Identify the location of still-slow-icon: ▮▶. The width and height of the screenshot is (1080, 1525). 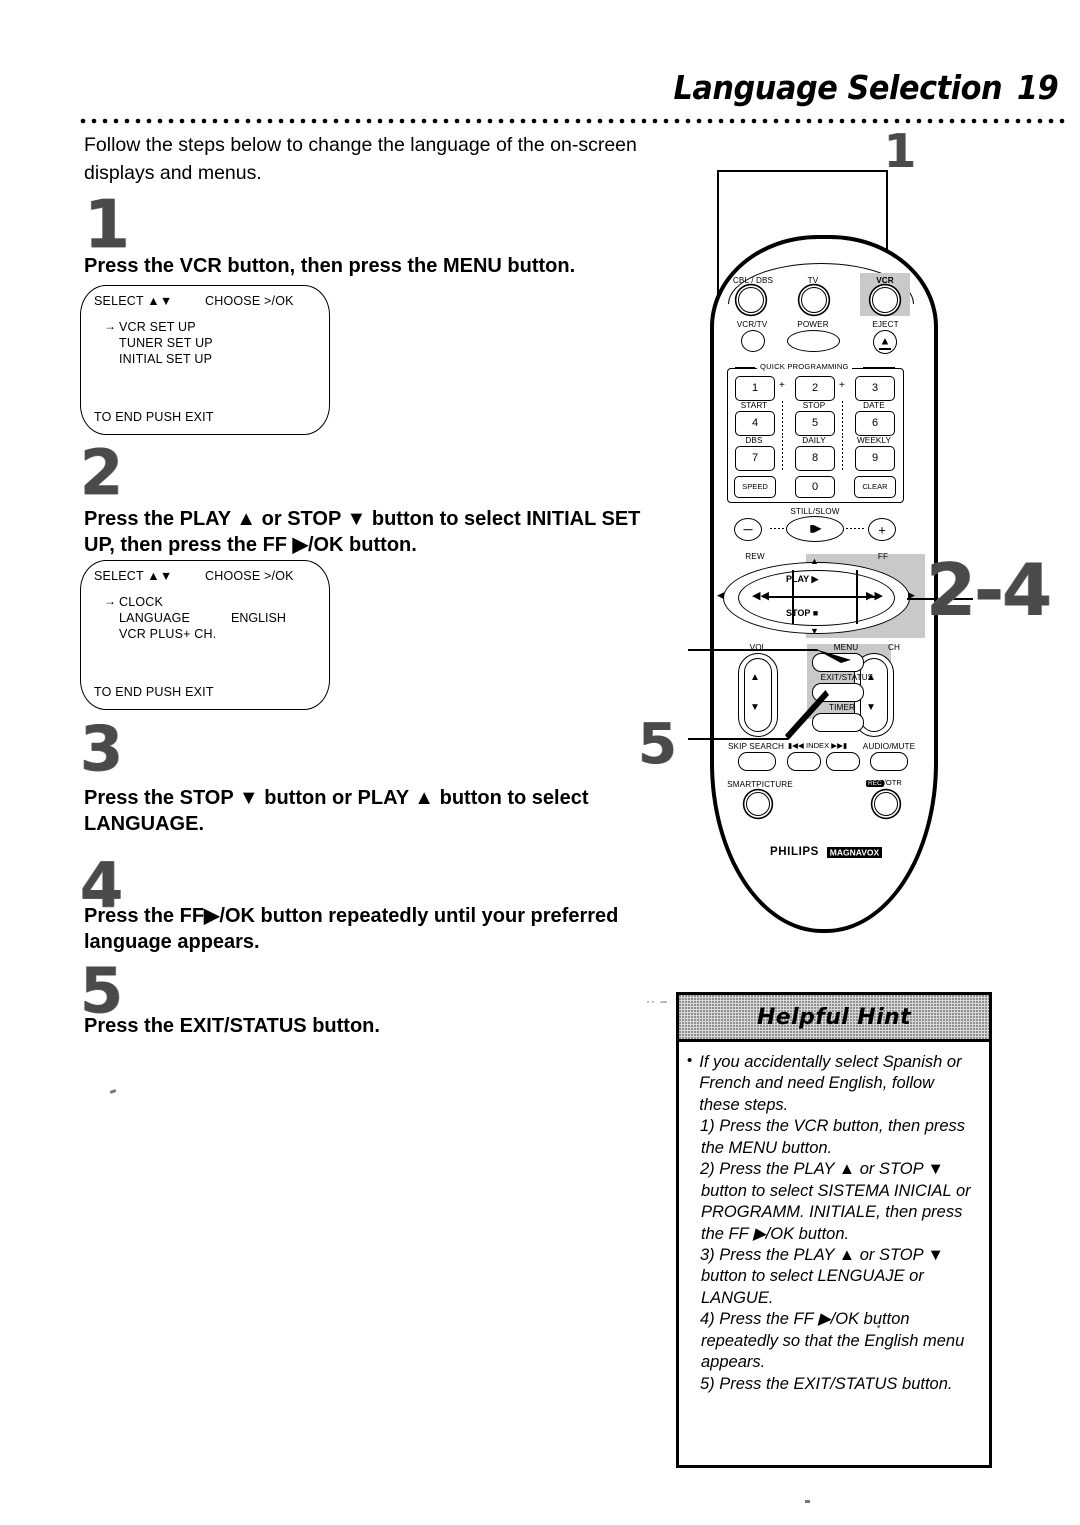
(815, 529).